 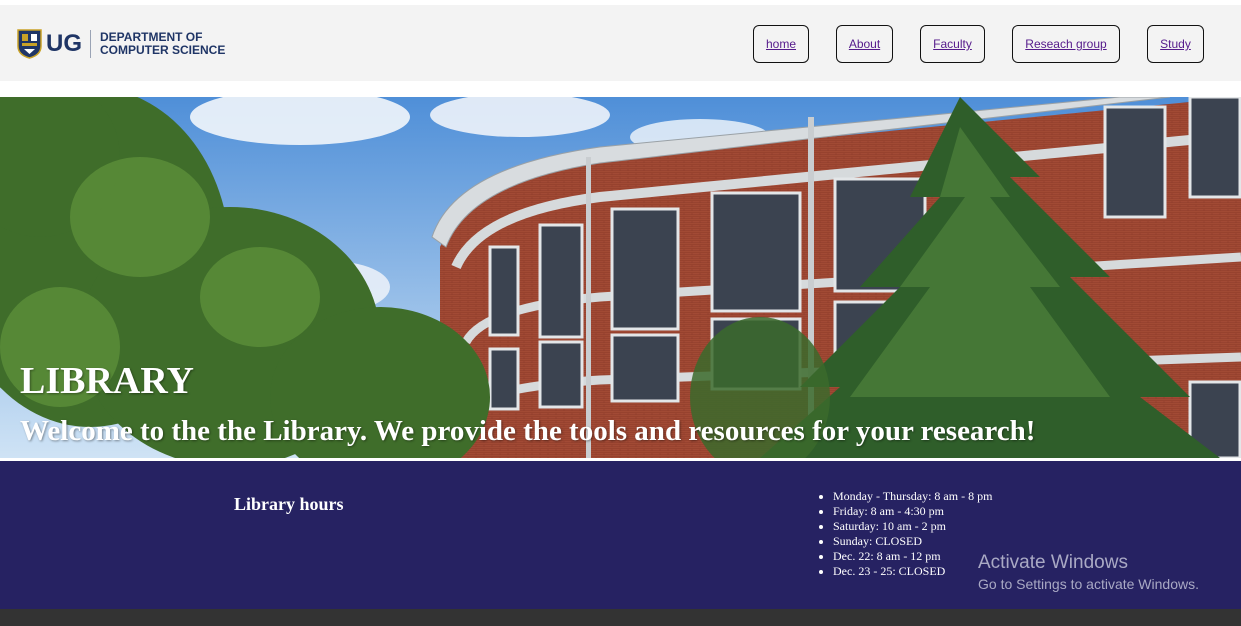 I want to click on page-footer, so click(x=620, y=617).